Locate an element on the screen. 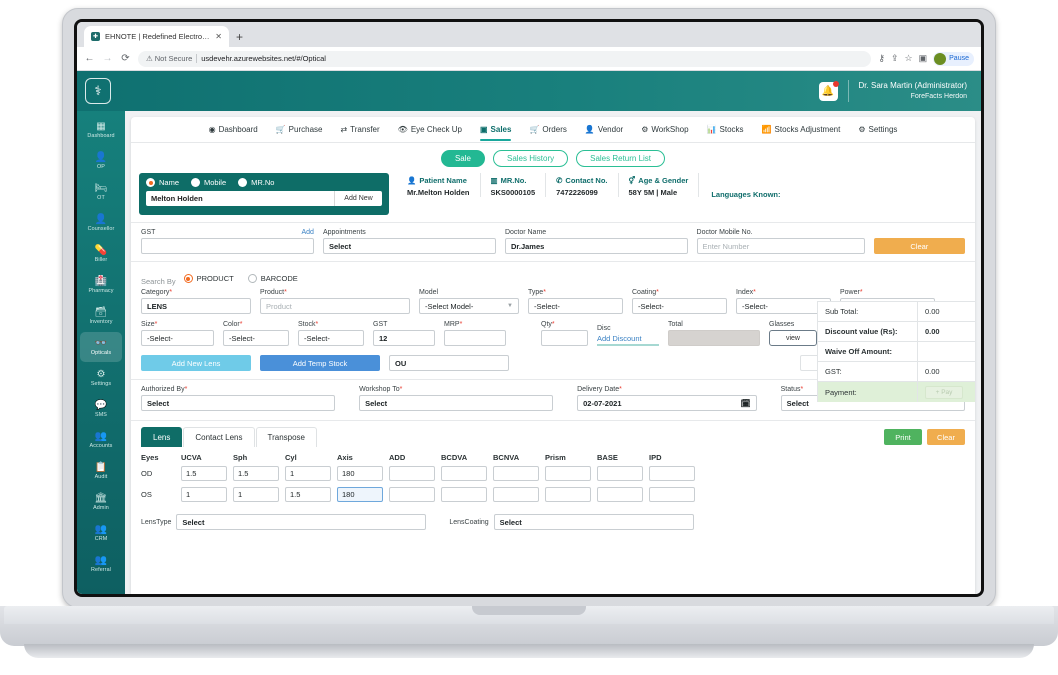 The image size is (1058, 675). profile-pill: Pause is located at coordinates (953, 58).